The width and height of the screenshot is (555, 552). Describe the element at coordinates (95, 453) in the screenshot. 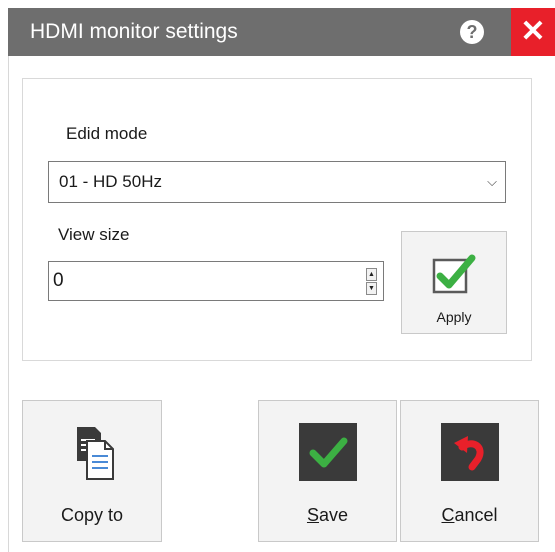

I see `copy-documents-icon` at that location.